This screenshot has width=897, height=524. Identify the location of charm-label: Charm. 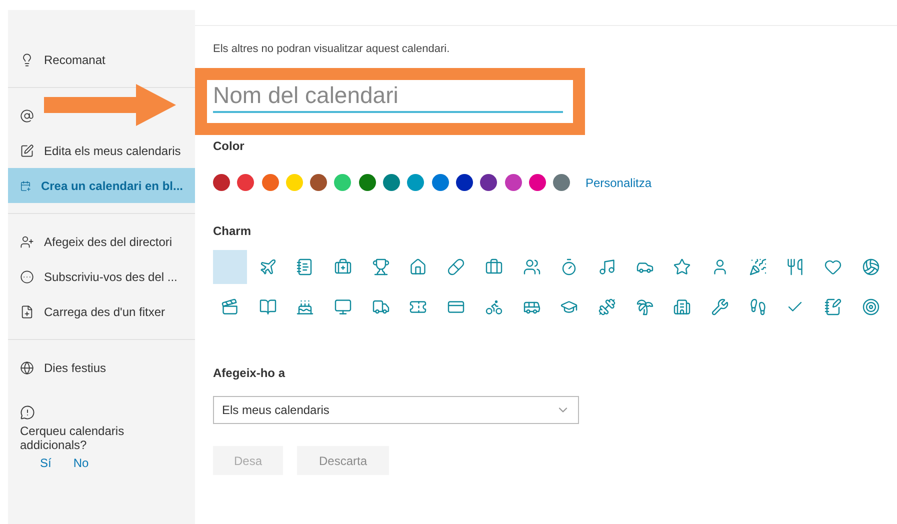
(232, 231).